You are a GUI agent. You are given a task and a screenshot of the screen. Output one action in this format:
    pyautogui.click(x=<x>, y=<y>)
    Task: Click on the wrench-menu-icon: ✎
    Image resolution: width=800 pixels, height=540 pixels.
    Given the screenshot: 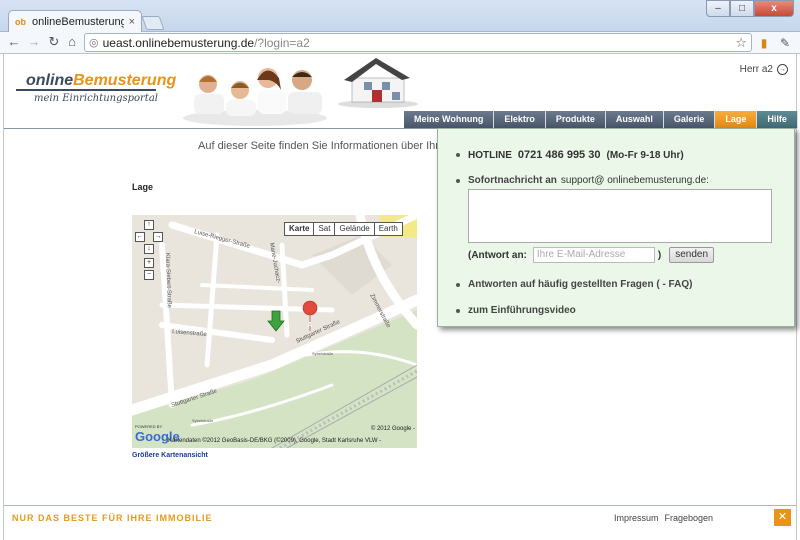 What is the action you would take?
    pyautogui.click(x=785, y=43)
    